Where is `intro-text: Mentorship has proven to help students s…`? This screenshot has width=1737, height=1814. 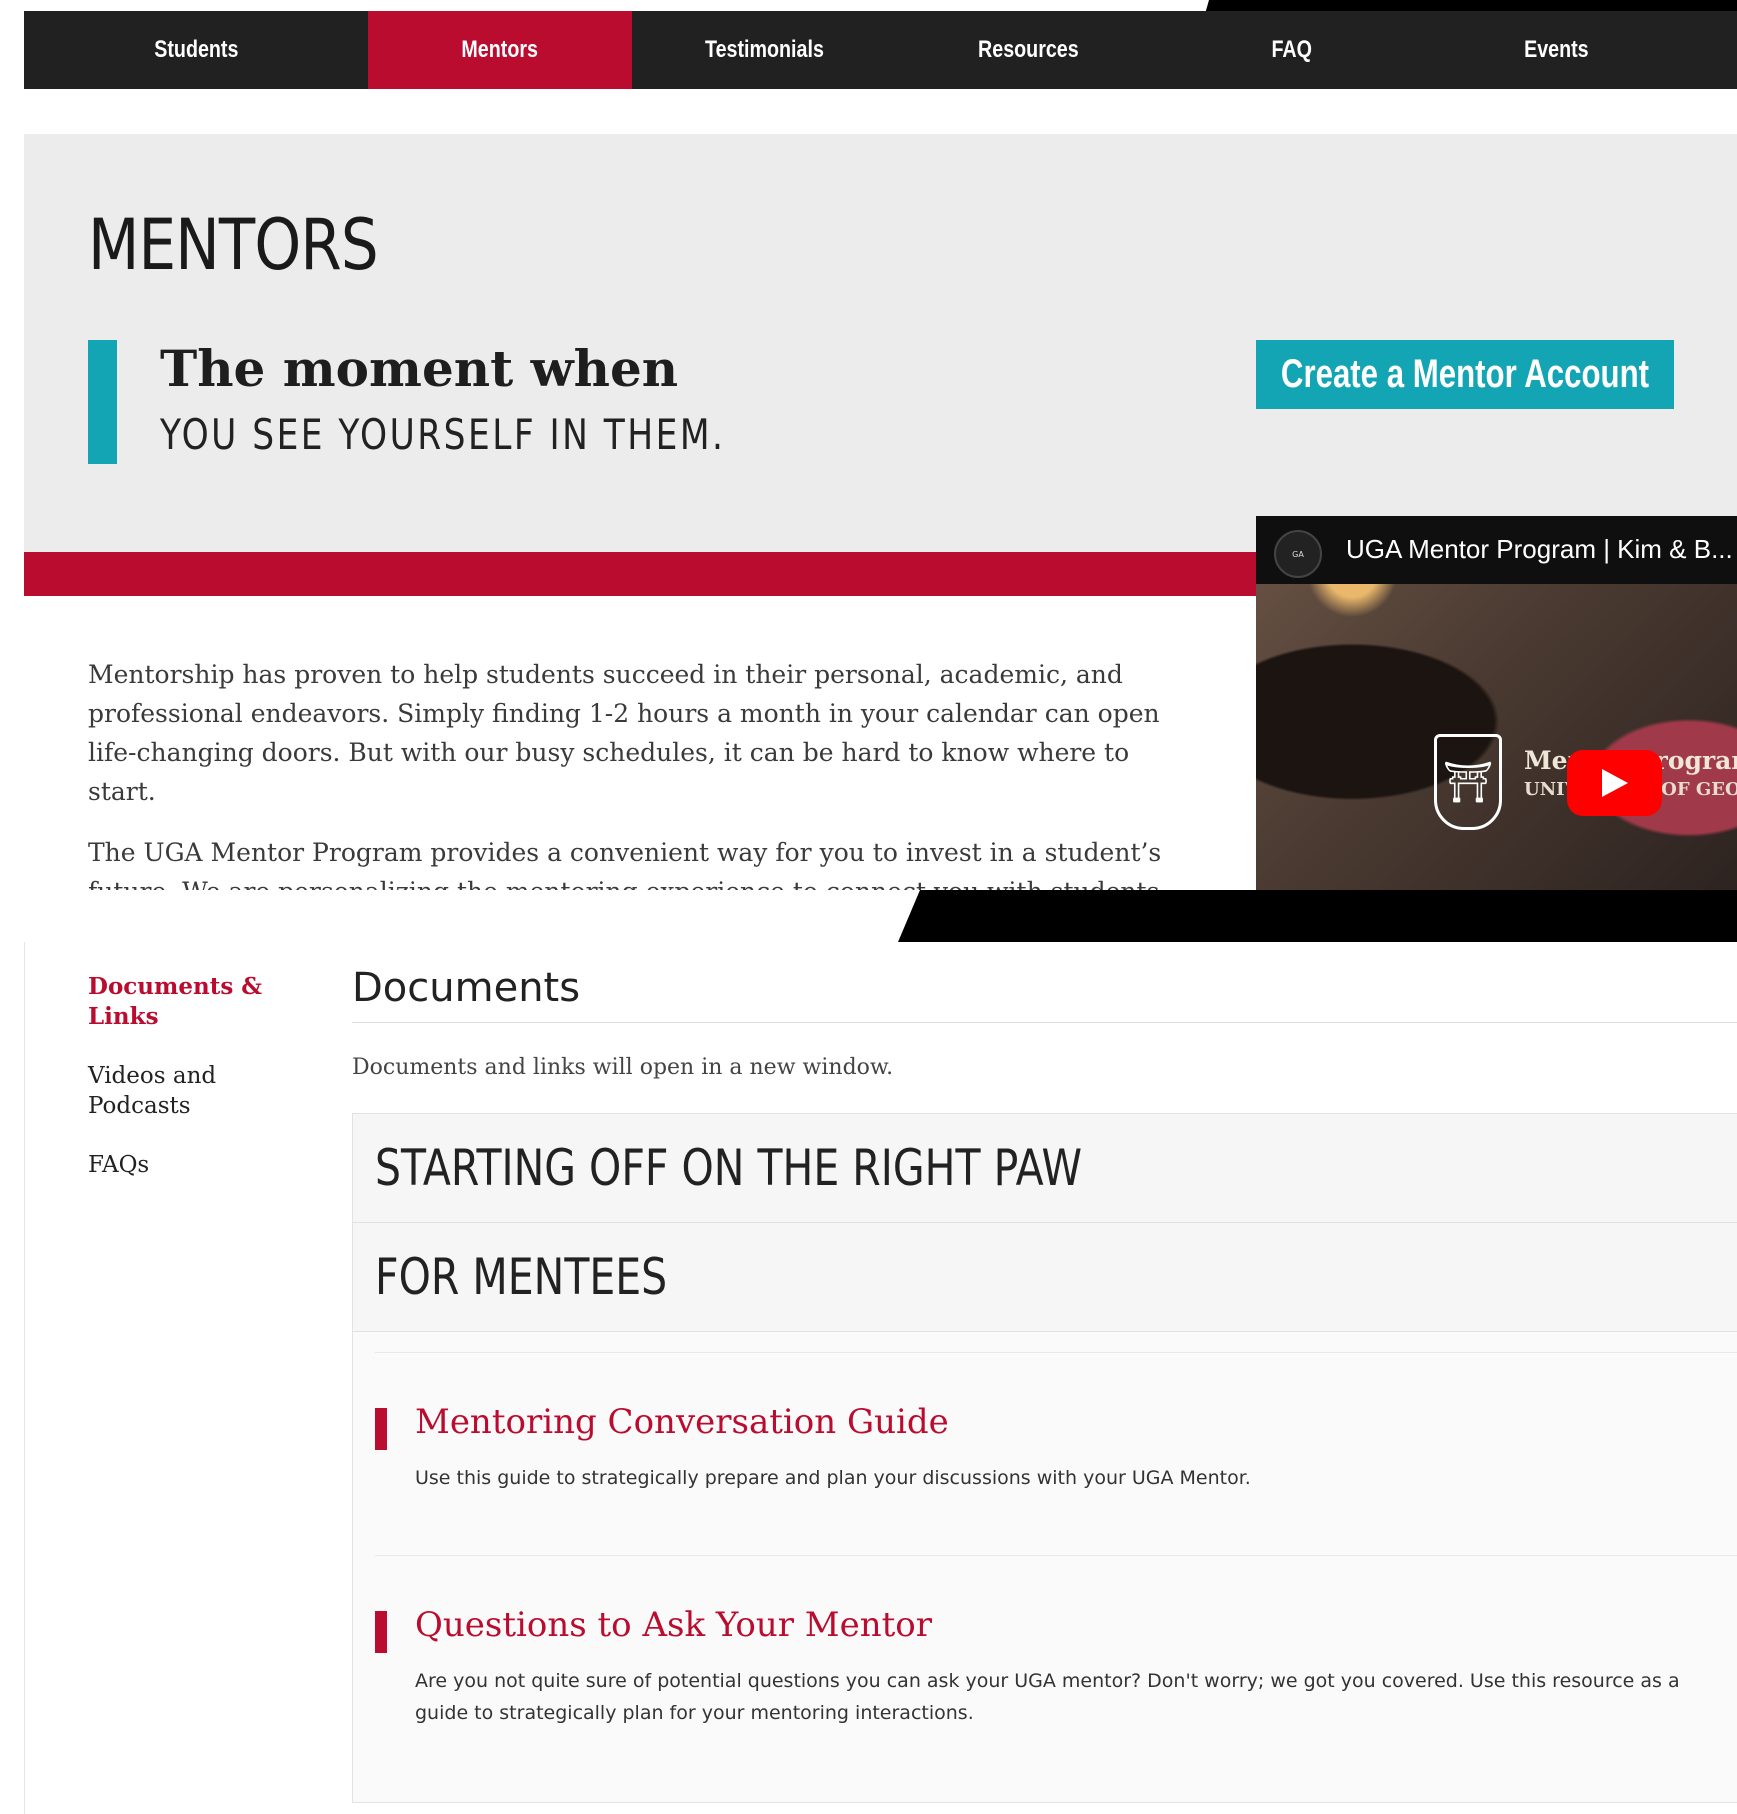 intro-text: Mentorship has proven to help students s… is located at coordinates (643, 772).